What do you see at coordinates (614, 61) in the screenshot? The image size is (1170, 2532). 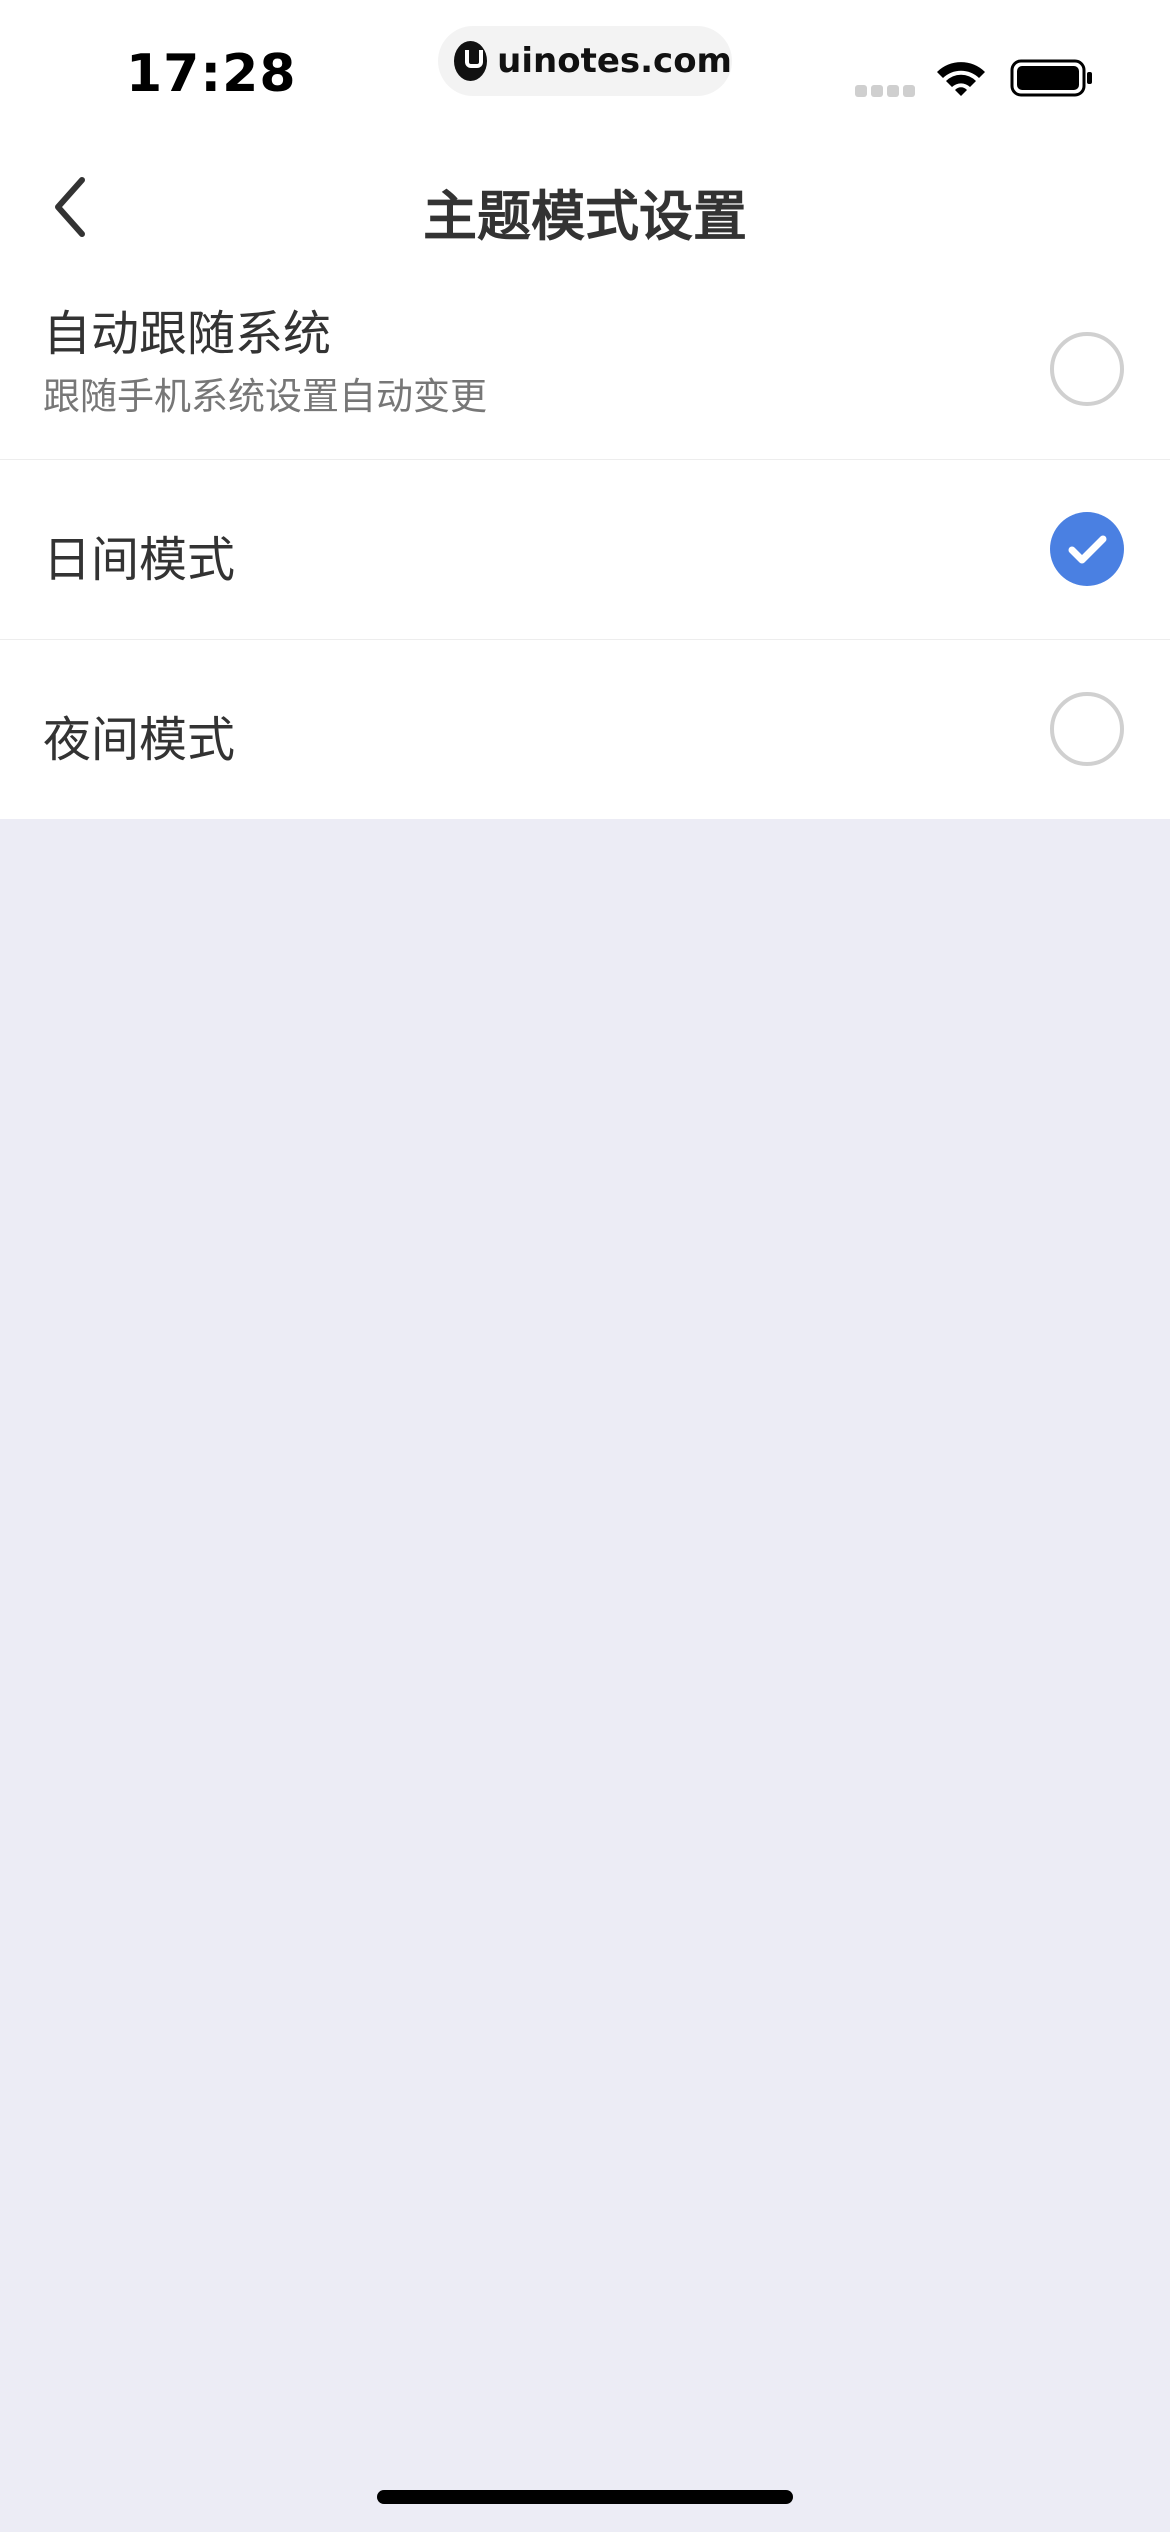 I see `url-text: uinotes.com` at bounding box center [614, 61].